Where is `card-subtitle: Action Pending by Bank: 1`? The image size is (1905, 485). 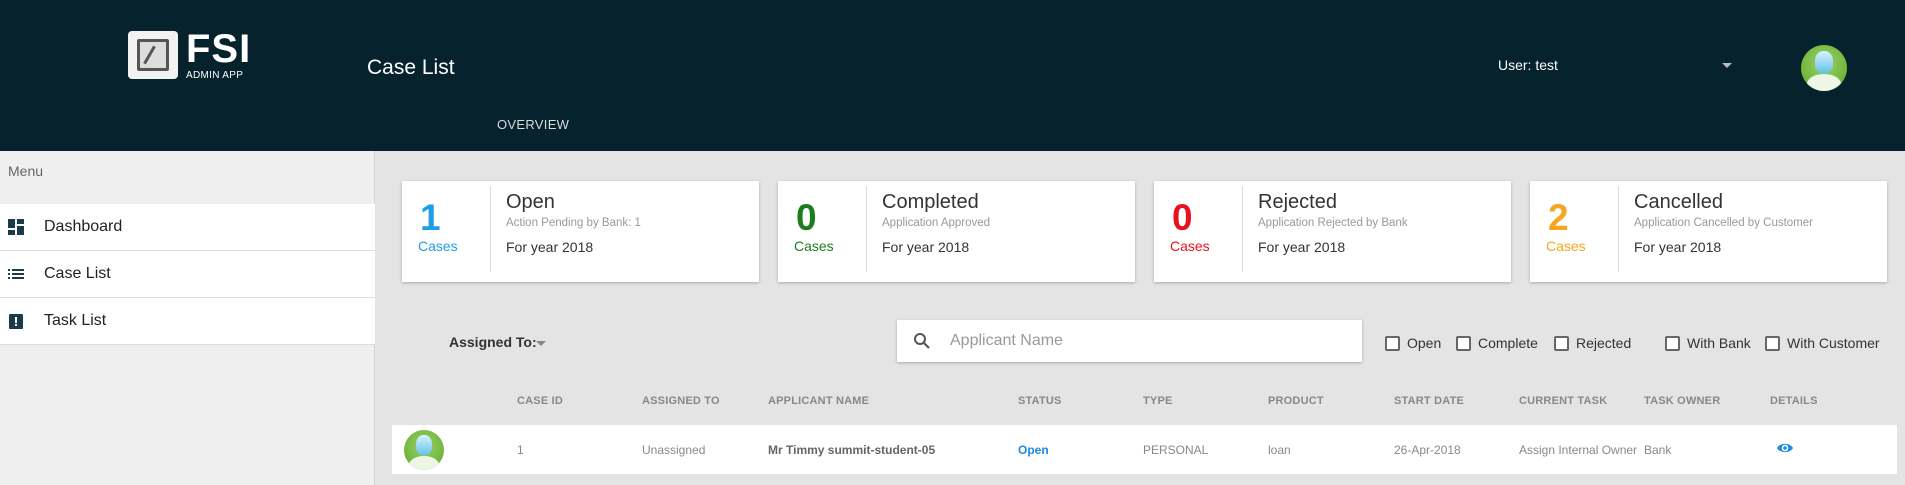 card-subtitle: Action Pending by Bank: 1 is located at coordinates (573, 223).